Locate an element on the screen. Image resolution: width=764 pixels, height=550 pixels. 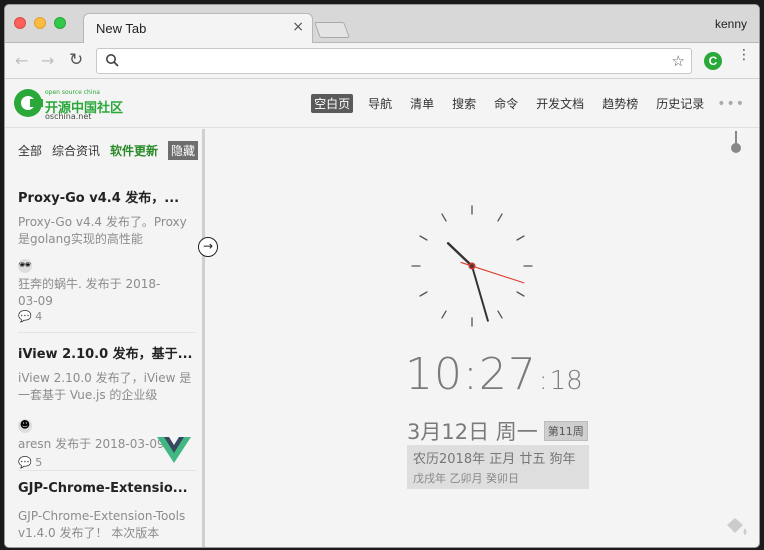
week-badge: 第11周 is located at coordinates (565, 431).